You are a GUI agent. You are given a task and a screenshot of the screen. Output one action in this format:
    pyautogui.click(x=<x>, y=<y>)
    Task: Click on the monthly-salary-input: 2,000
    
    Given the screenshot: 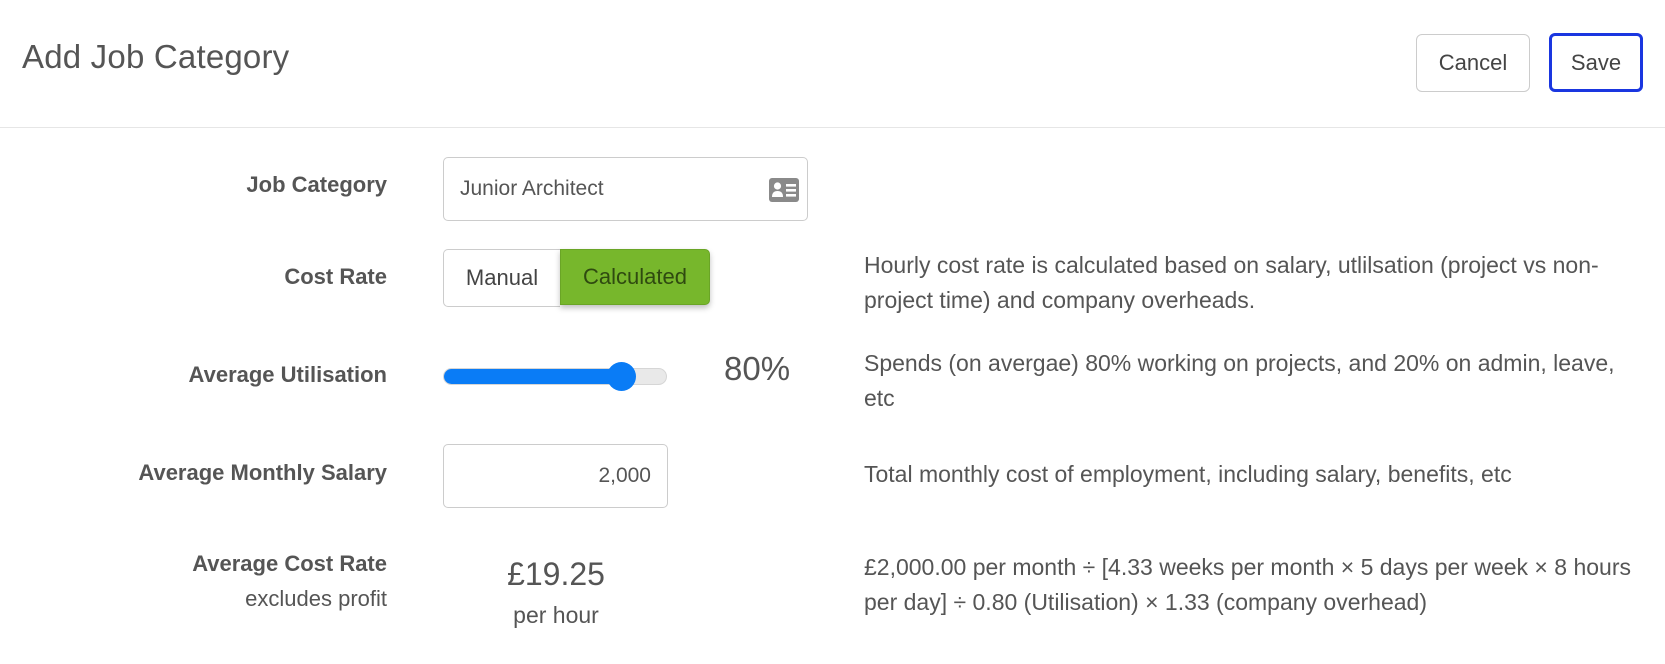 What is the action you would take?
    pyautogui.click(x=555, y=476)
    